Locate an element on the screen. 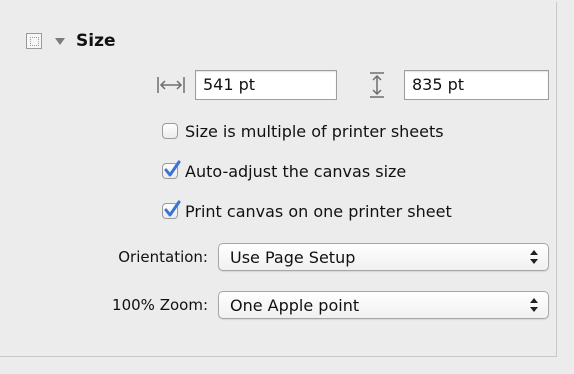  zoom-value: One Apple point is located at coordinates (295, 305).